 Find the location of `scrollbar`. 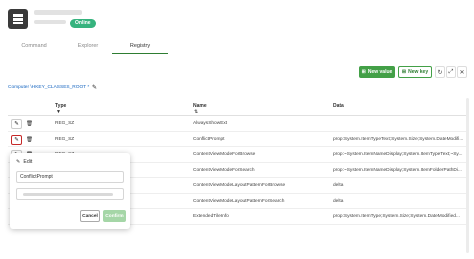

scrollbar is located at coordinates (467, 175).